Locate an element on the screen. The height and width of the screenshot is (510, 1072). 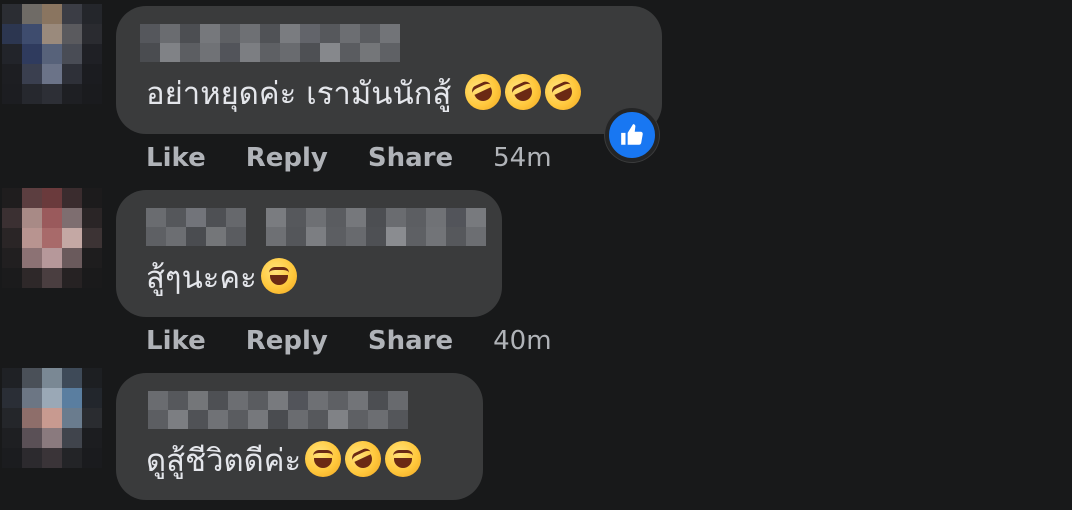
thumbs-up-icon is located at coordinates (632, 134).